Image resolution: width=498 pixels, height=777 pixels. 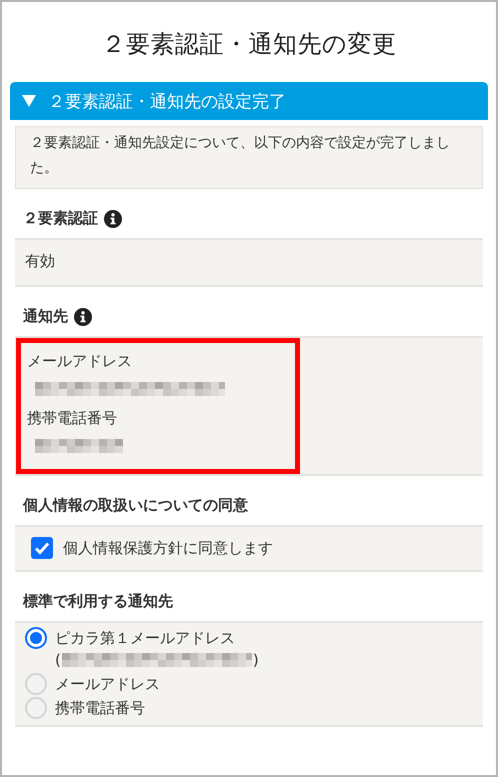 I want to click on panel-title: ２要素認証・通知先の設定完了, so click(x=167, y=101).